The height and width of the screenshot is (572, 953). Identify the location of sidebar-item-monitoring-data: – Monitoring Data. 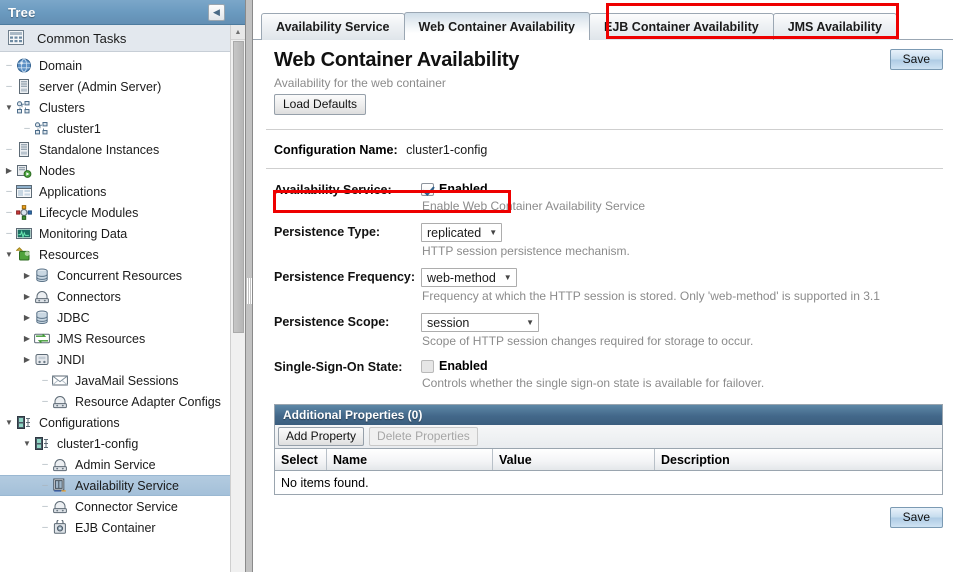
(122, 233).